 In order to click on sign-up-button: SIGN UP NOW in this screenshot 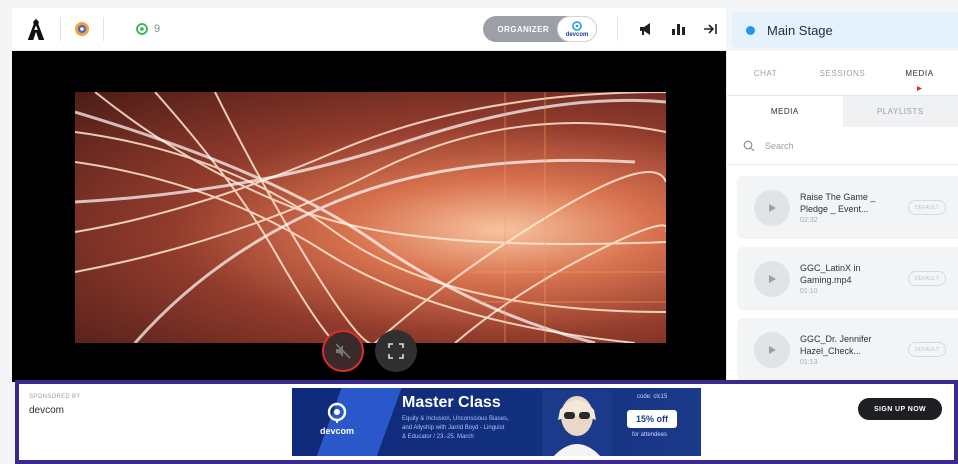, I will do `click(900, 409)`.